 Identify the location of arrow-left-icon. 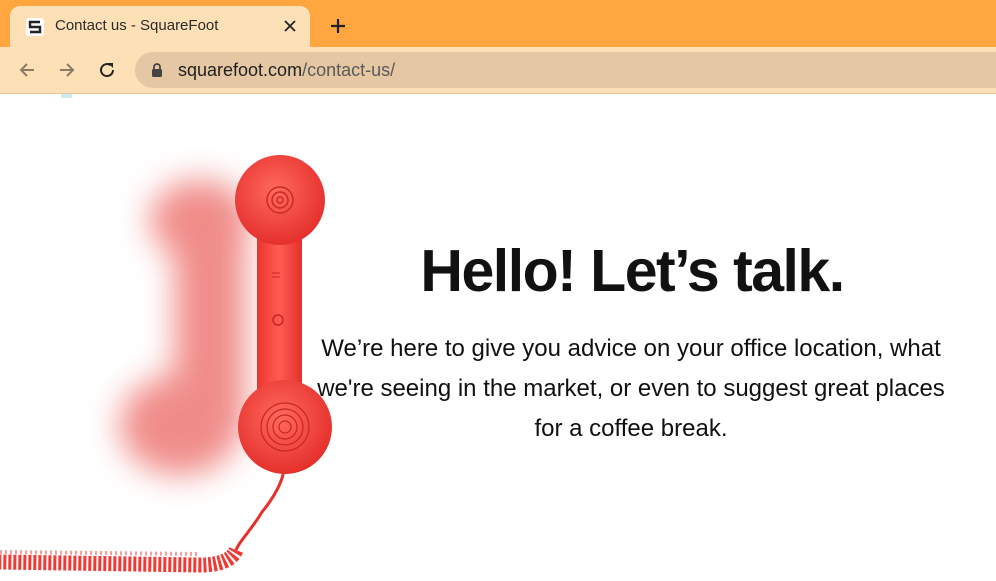
(26, 70).